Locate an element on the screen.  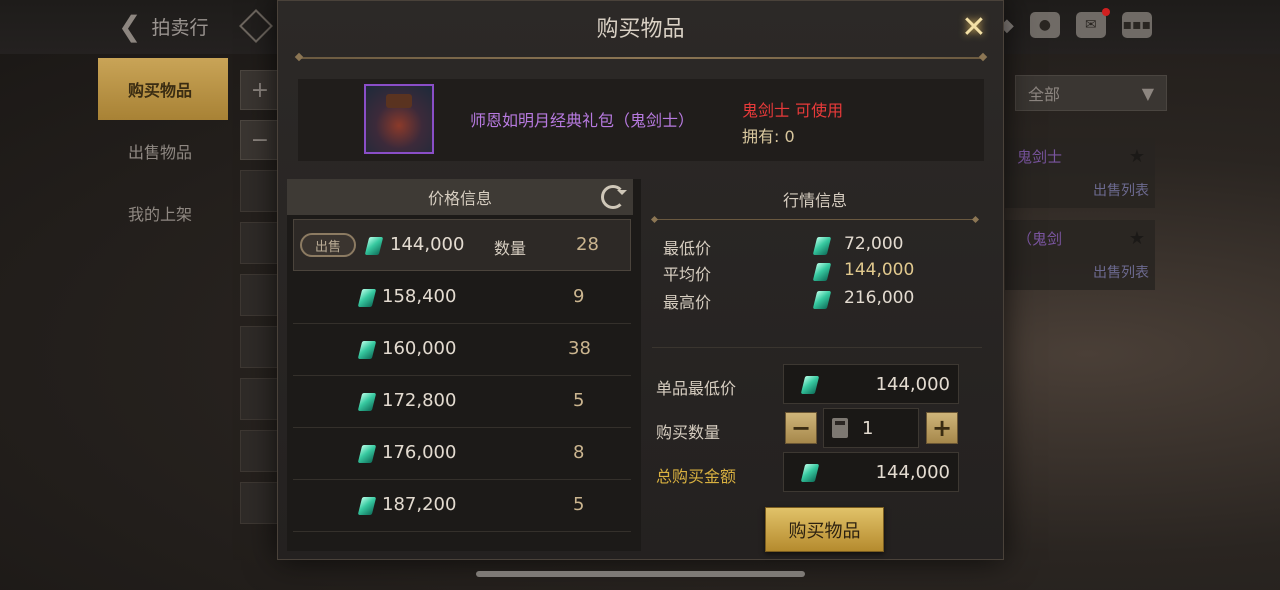
price-row: 160,000 38 is located at coordinates (462, 350).